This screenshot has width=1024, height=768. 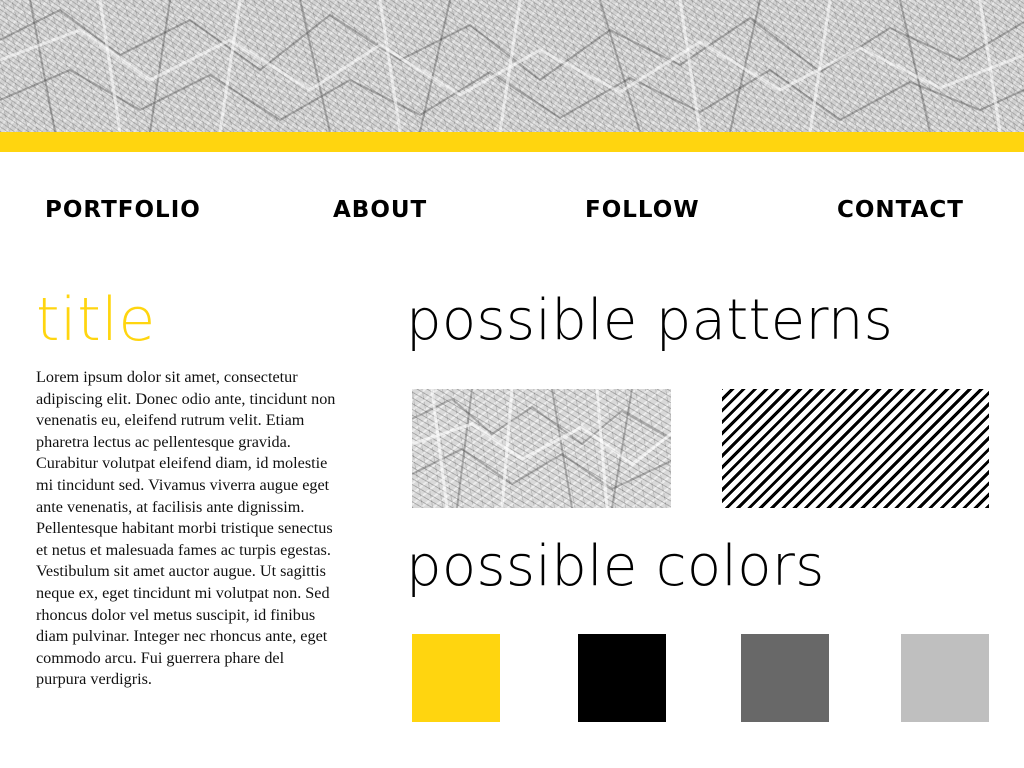 What do you see at coordinates (642, 210) in the screenshot?
I see `nav-item-follow: FOLLOW` at bounding box center [642, 210].